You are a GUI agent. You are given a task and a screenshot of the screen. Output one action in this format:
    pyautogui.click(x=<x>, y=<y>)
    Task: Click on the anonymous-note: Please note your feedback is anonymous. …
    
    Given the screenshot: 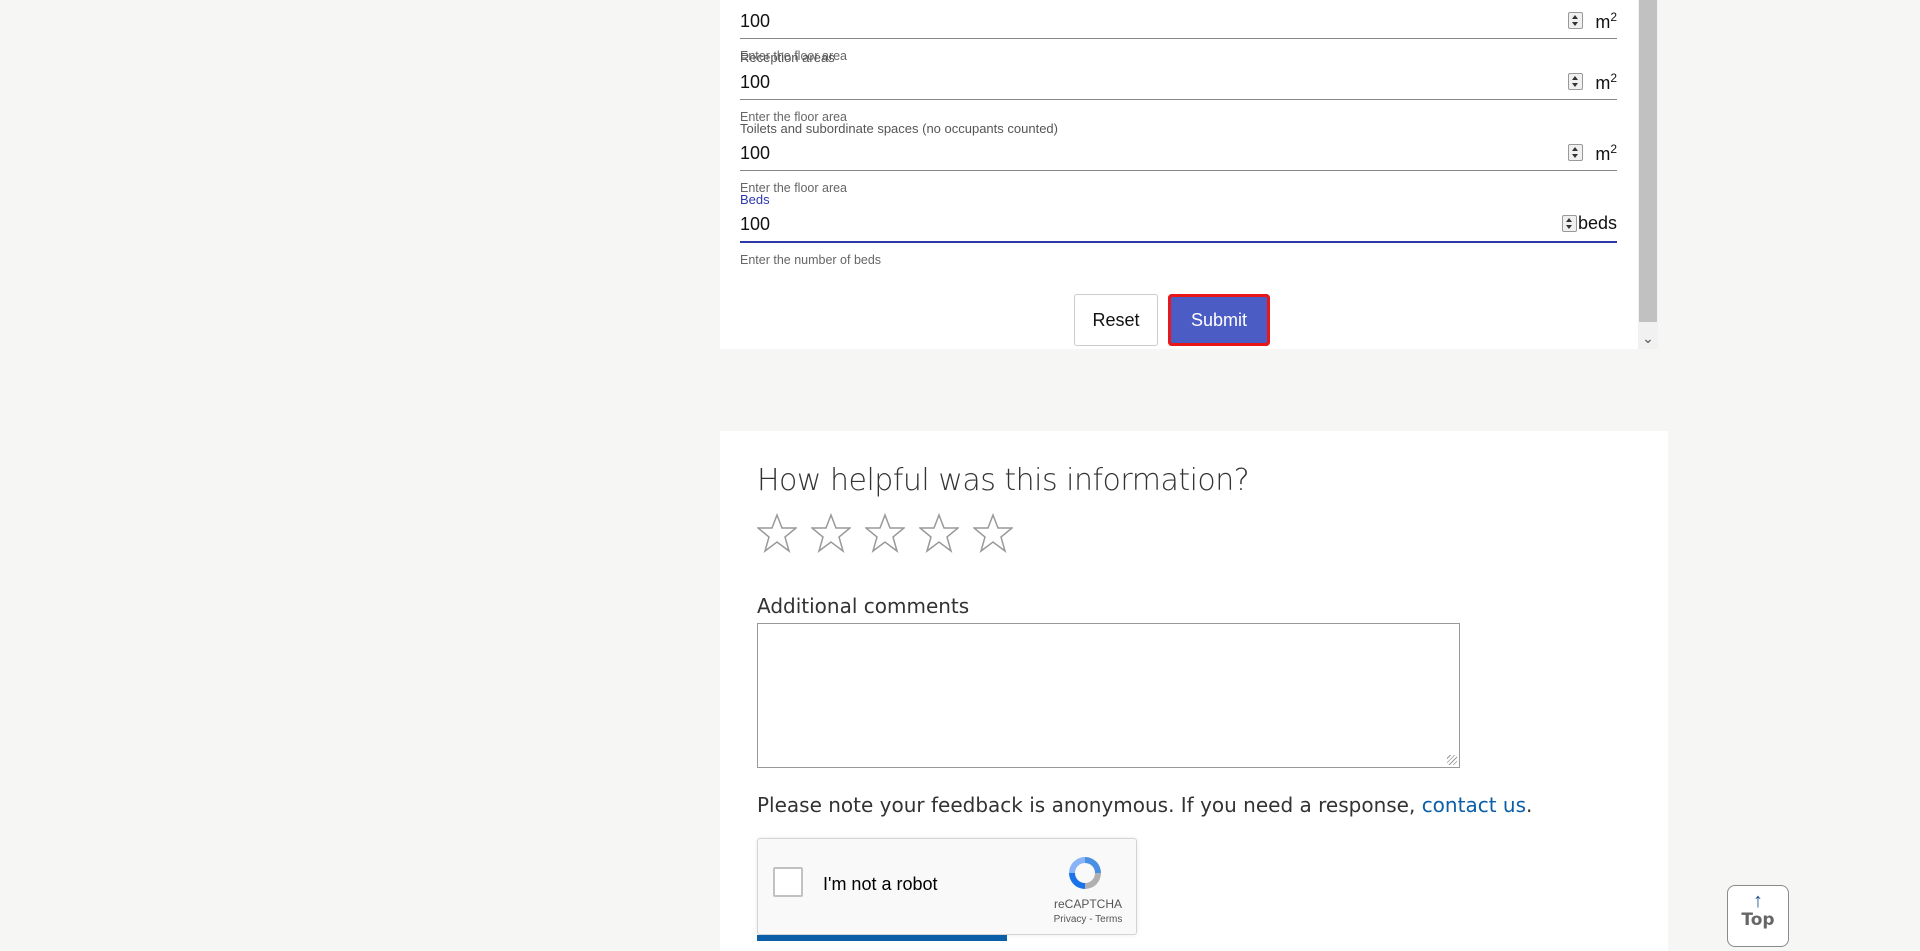 What is the action you would take?
    pyautogui.click(x=1145, y=805)
    